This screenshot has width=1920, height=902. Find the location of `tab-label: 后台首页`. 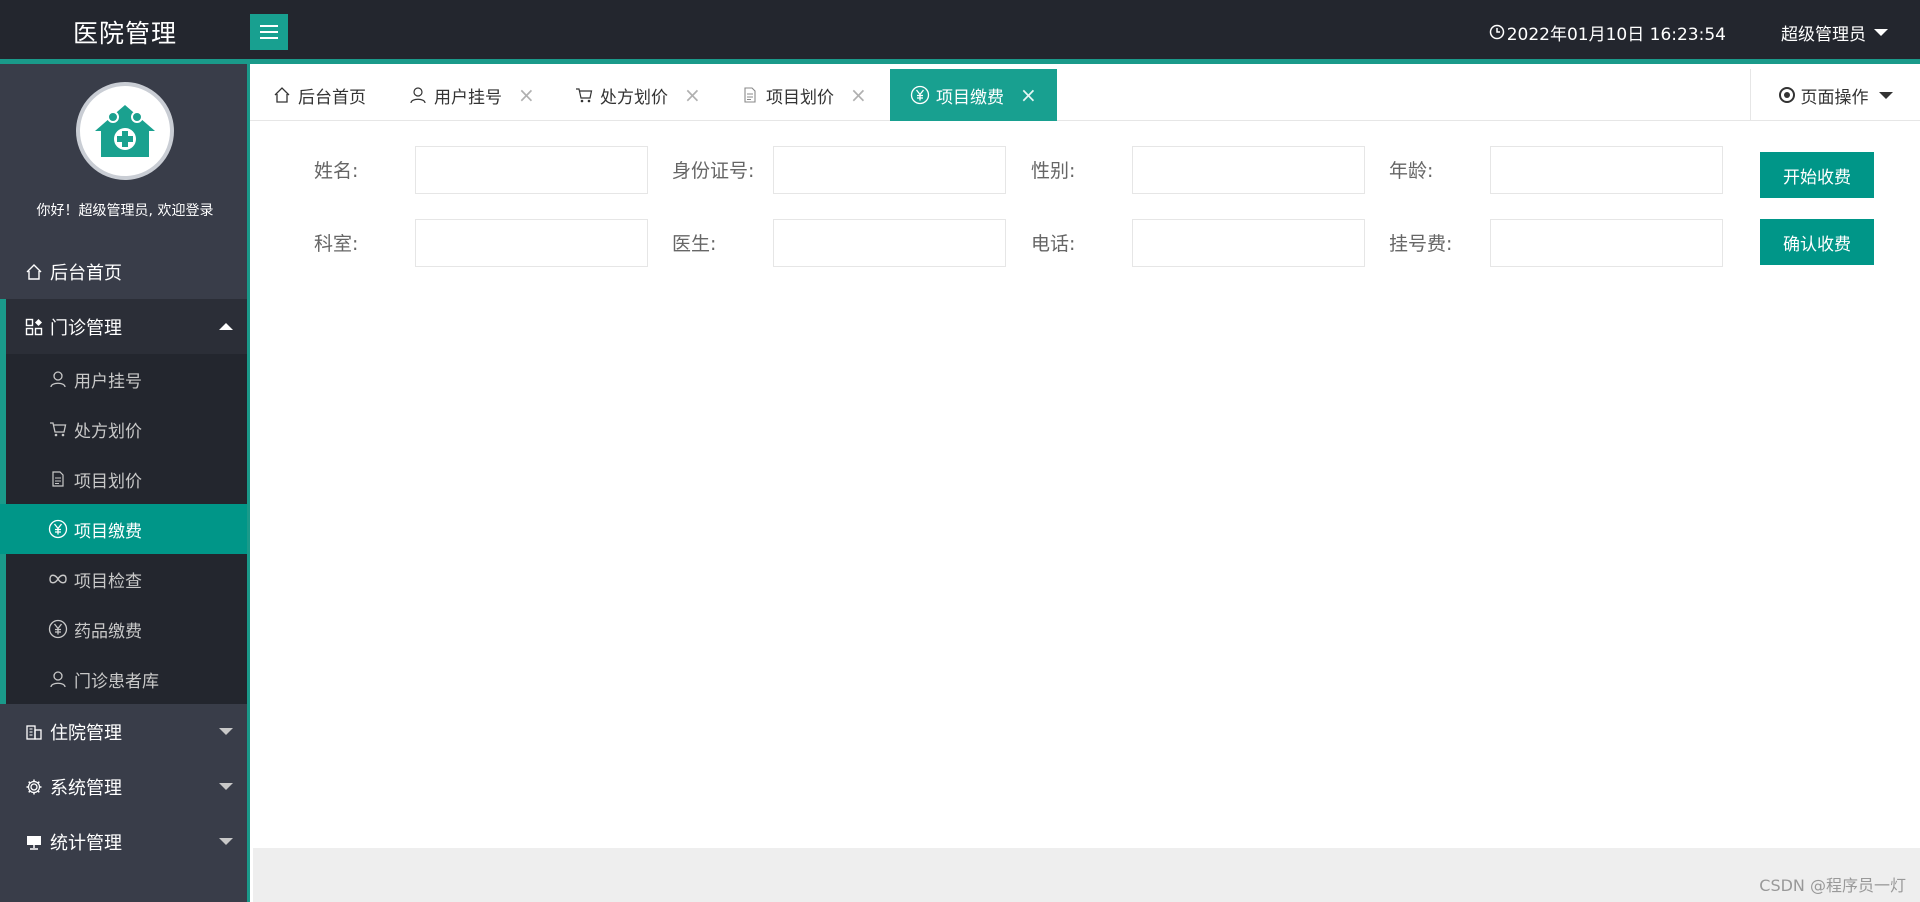

tab-label: 后台首页 is located at coordinates (332, 97).